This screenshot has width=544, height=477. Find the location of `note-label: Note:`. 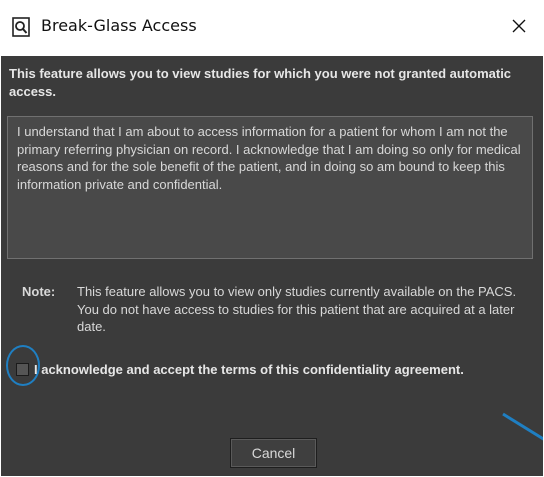

note-label: Note: is located at coordinates (39, 291).